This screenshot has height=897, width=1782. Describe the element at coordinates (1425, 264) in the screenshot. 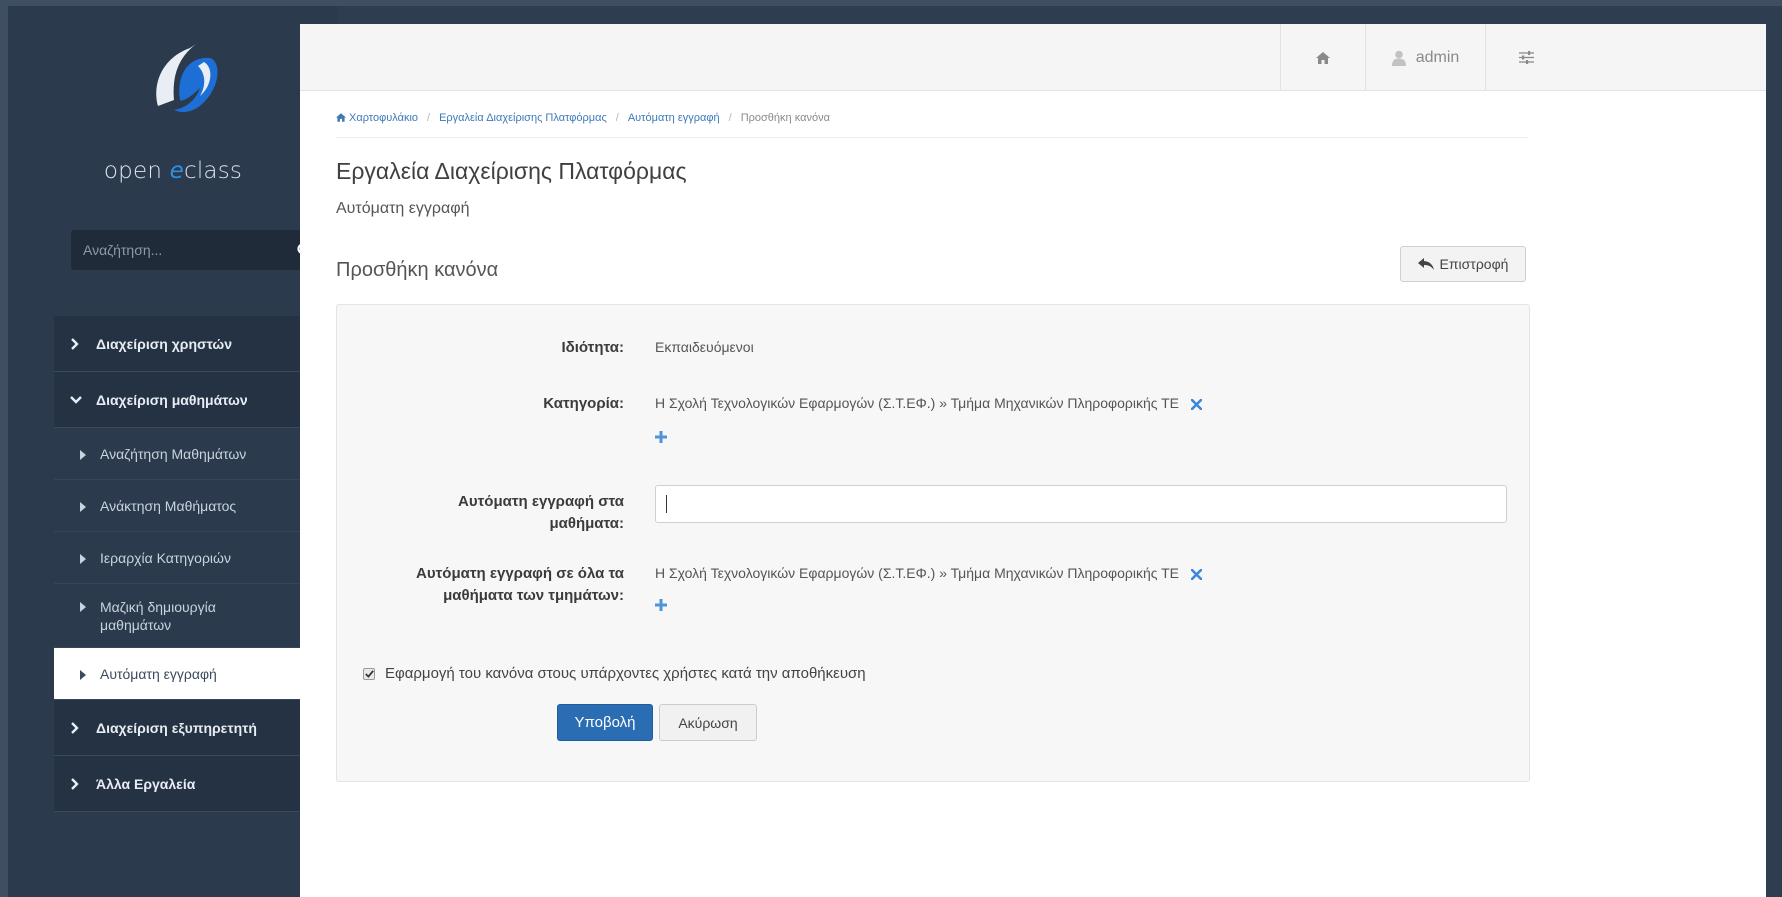

I see `reply-icon` at that location.